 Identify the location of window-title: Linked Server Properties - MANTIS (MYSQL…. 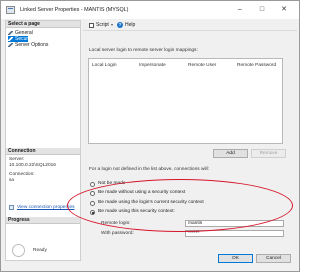
(74, 10).